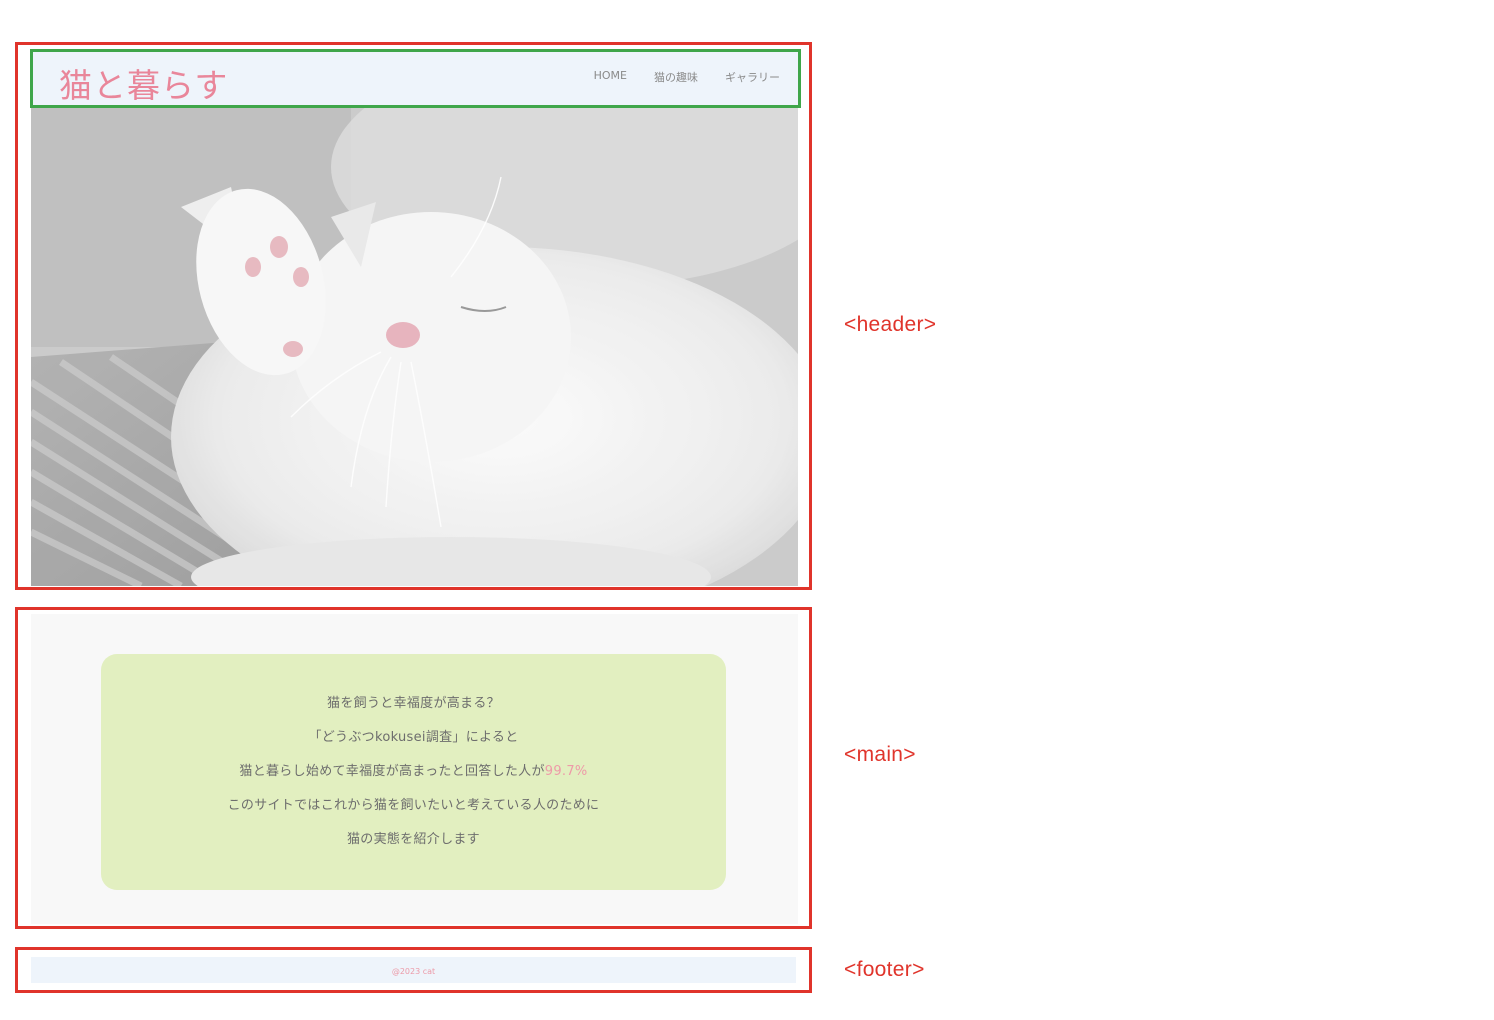 The image size is (1494, 1020). What do you see at coordinates (890, 324) in the screenshot?
I see `header-annotation-label: <header>` at bounding box center [890, 324].